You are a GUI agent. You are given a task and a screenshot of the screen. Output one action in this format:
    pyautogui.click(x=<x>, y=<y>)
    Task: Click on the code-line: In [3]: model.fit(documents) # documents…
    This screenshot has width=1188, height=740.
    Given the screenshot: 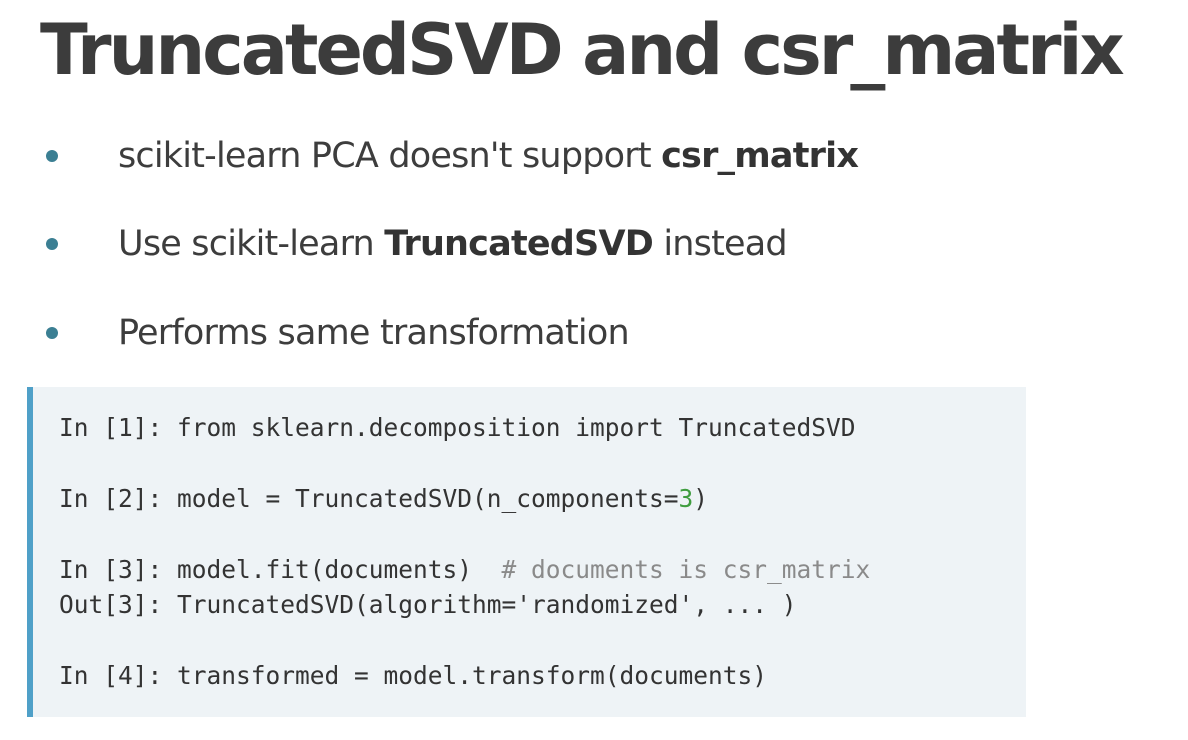 What is the action you would take?
    pyautogui.click(x=464, y=570)
    